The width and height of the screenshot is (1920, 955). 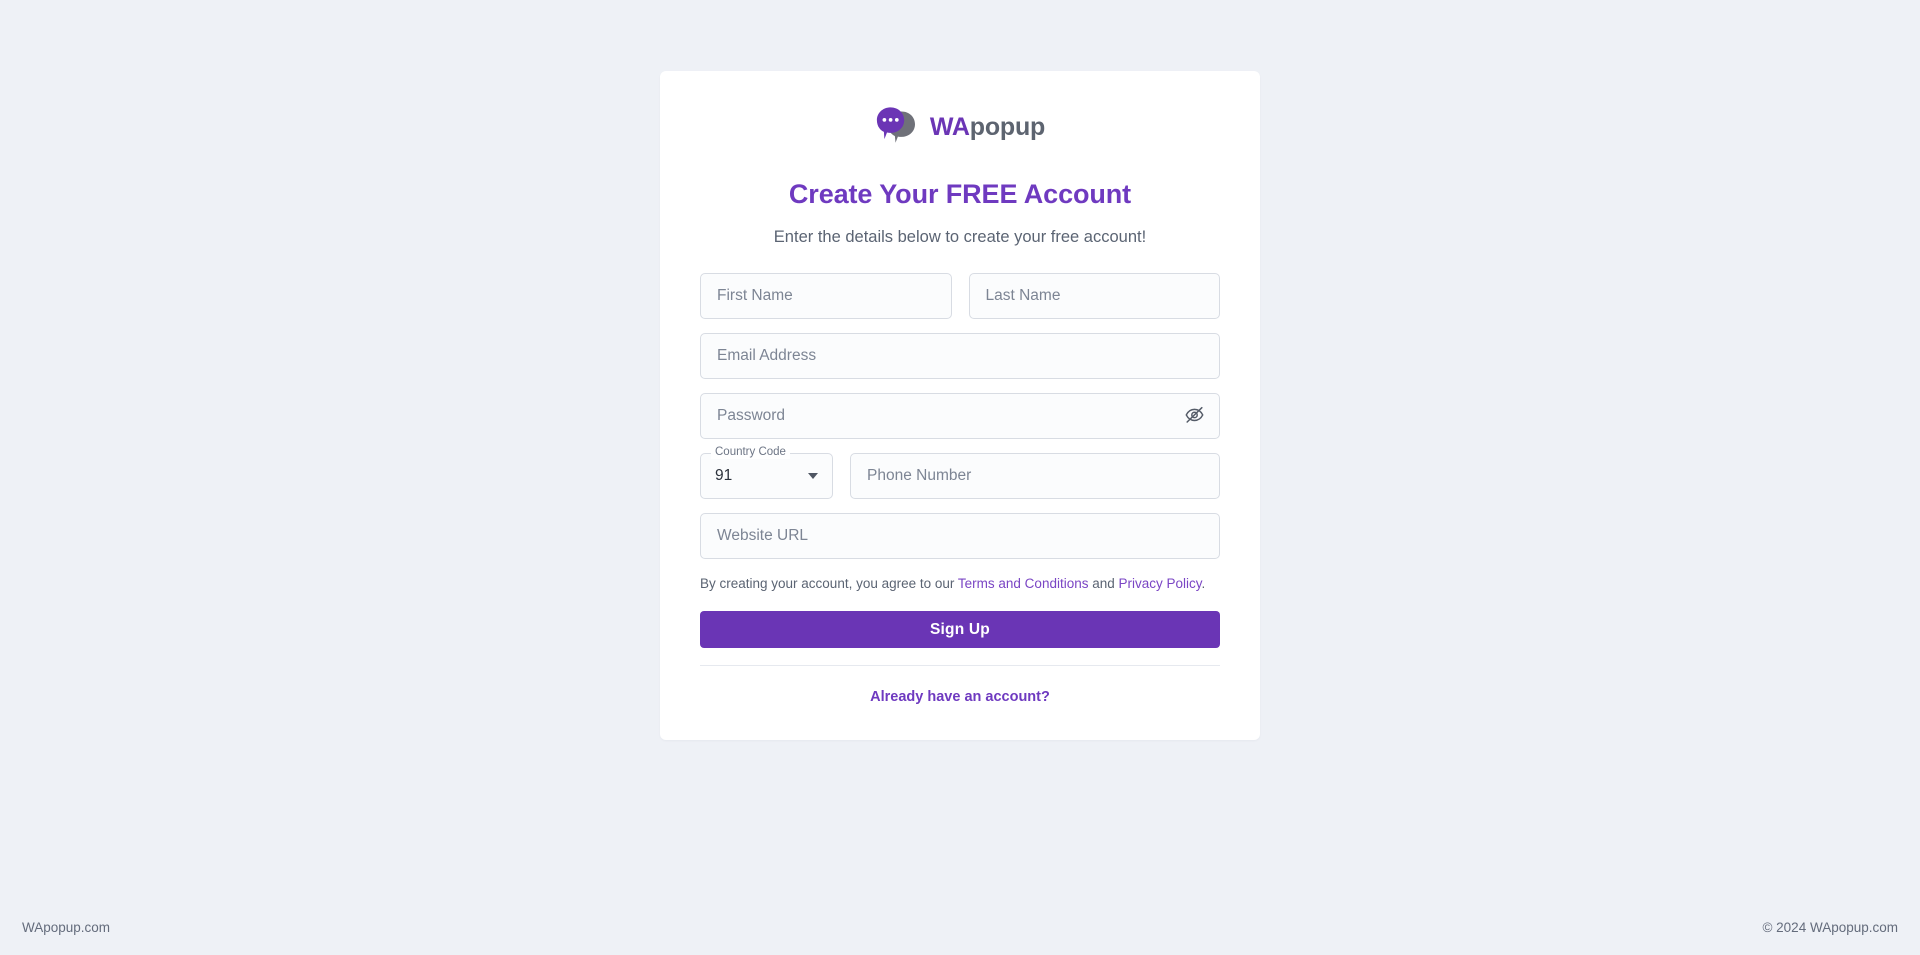 I want to click on signup-button-container: Sign Up, so click(x=960, y=621).